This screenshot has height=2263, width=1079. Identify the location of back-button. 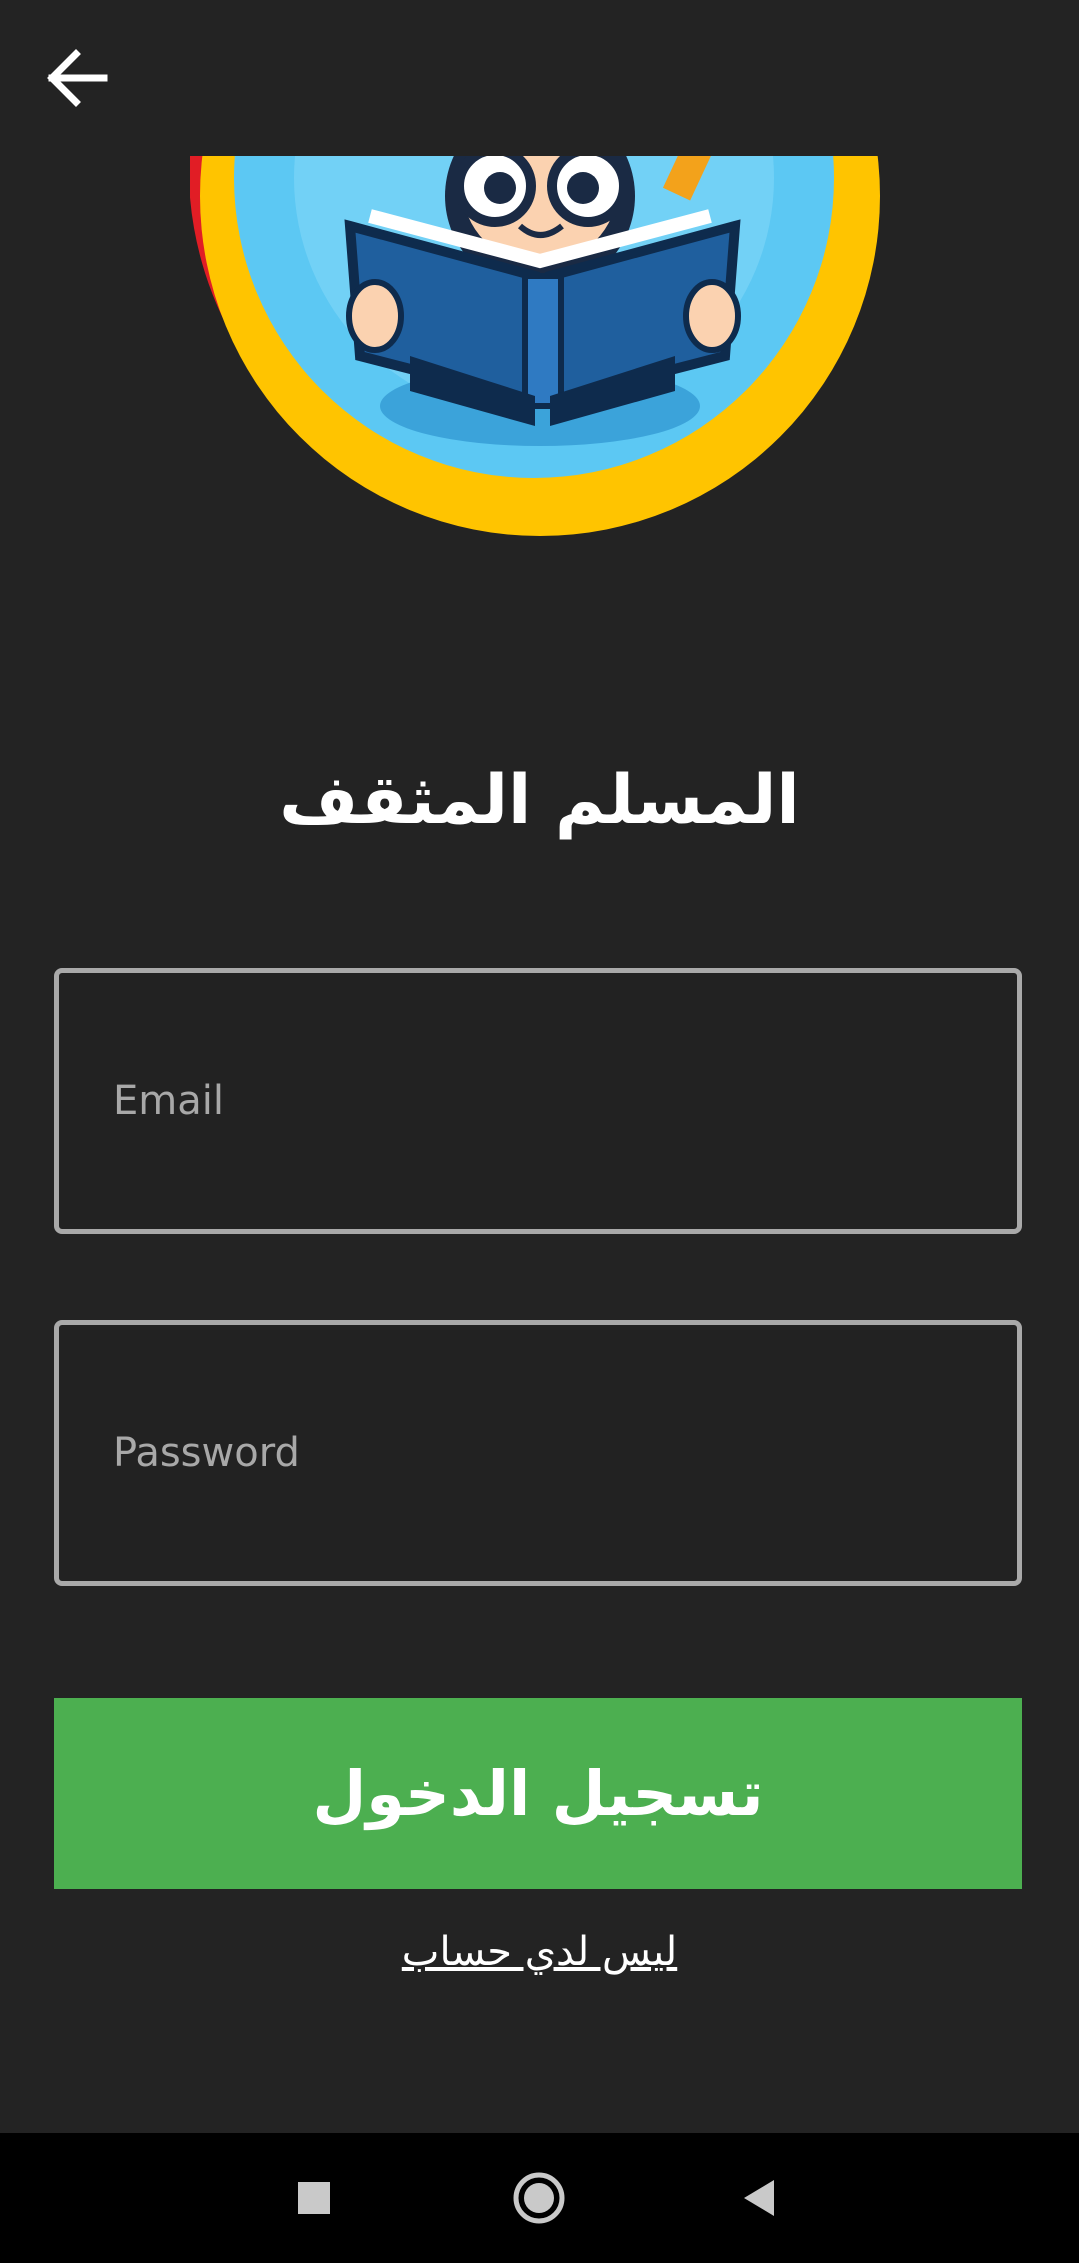
(76, 78).